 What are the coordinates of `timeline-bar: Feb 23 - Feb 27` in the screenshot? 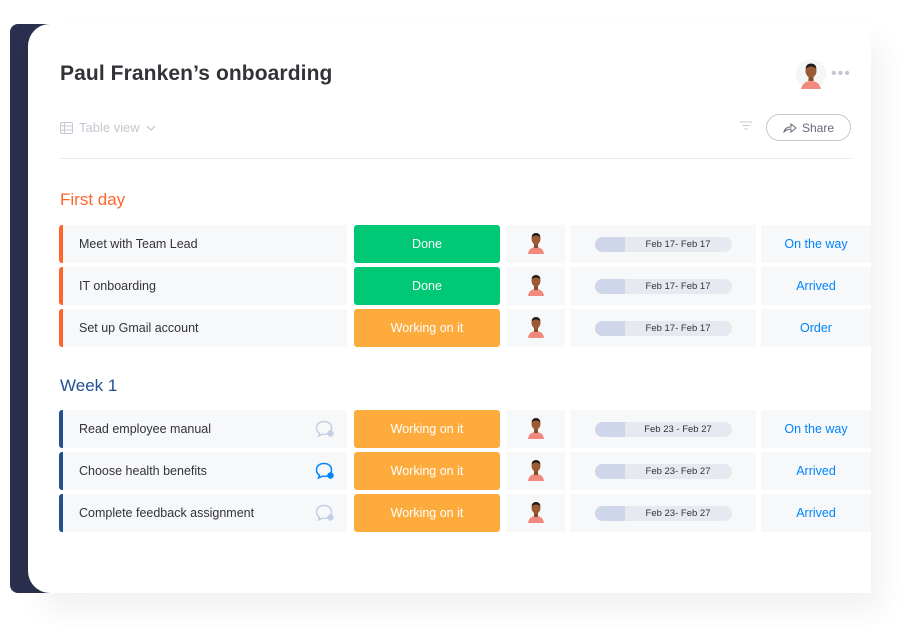 It's located at (663, 429).